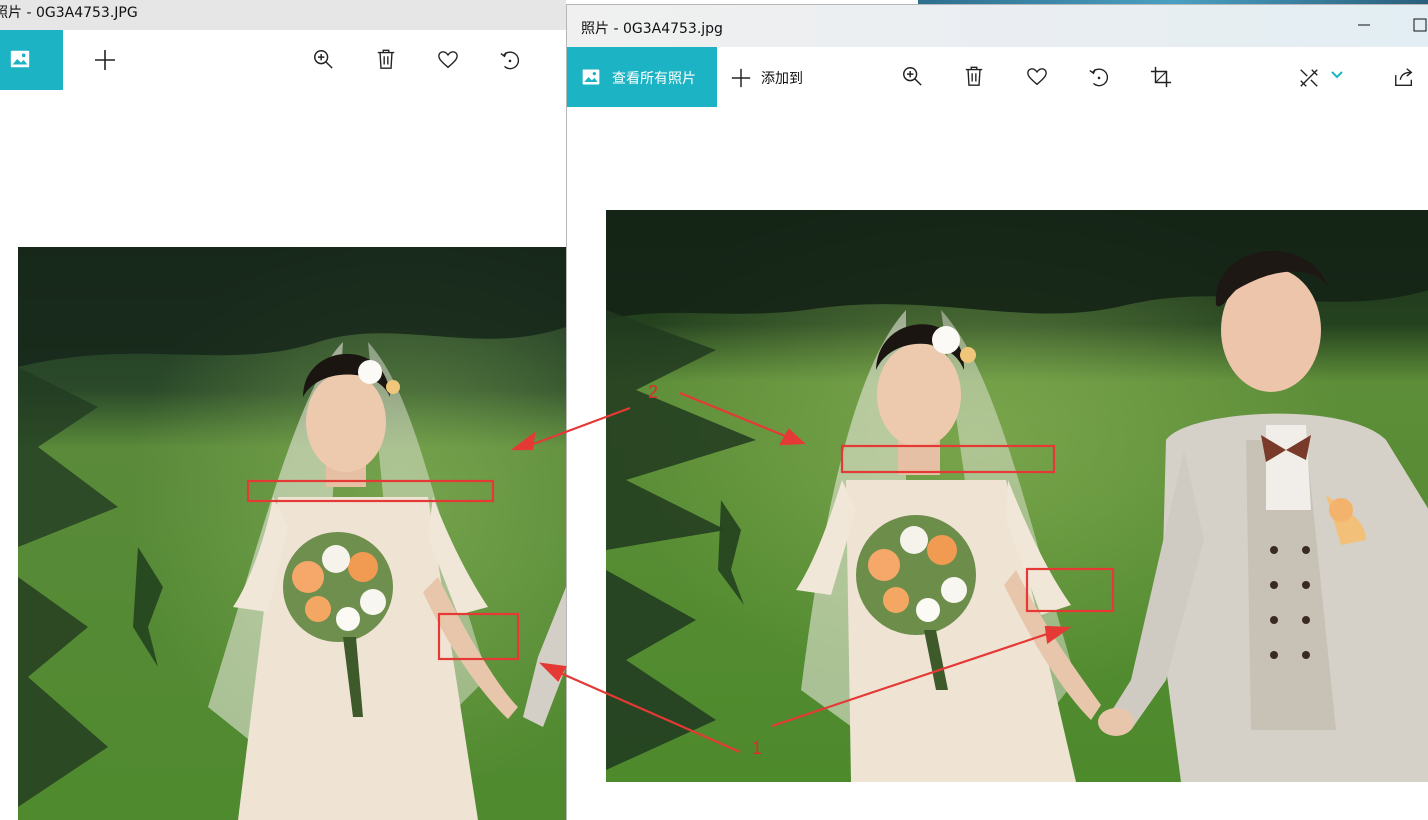  I want to click on view-all-photos-label: 查看所有照片, so click(654, 79).